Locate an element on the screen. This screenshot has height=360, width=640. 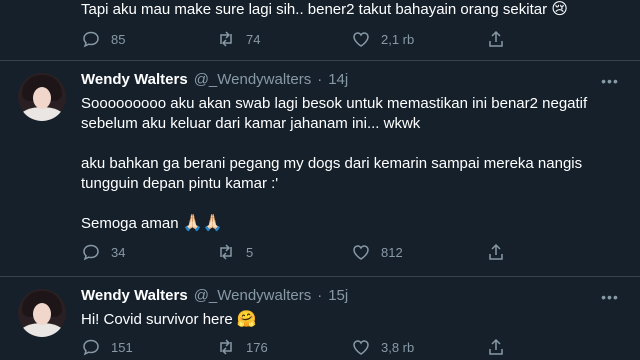
tweet-paragraph: Semoga aman is located at coordinates (130, 223).